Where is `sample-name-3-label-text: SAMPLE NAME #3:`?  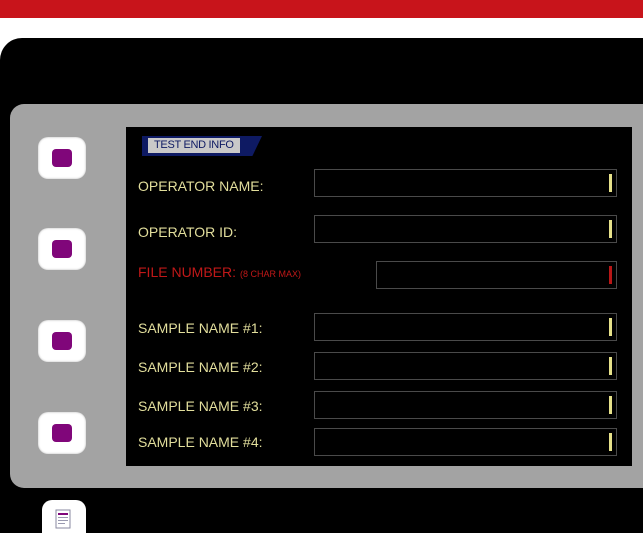
sample-name-3-label-text: SAMPLE NAME #3: is located at coordinates (200, 406).